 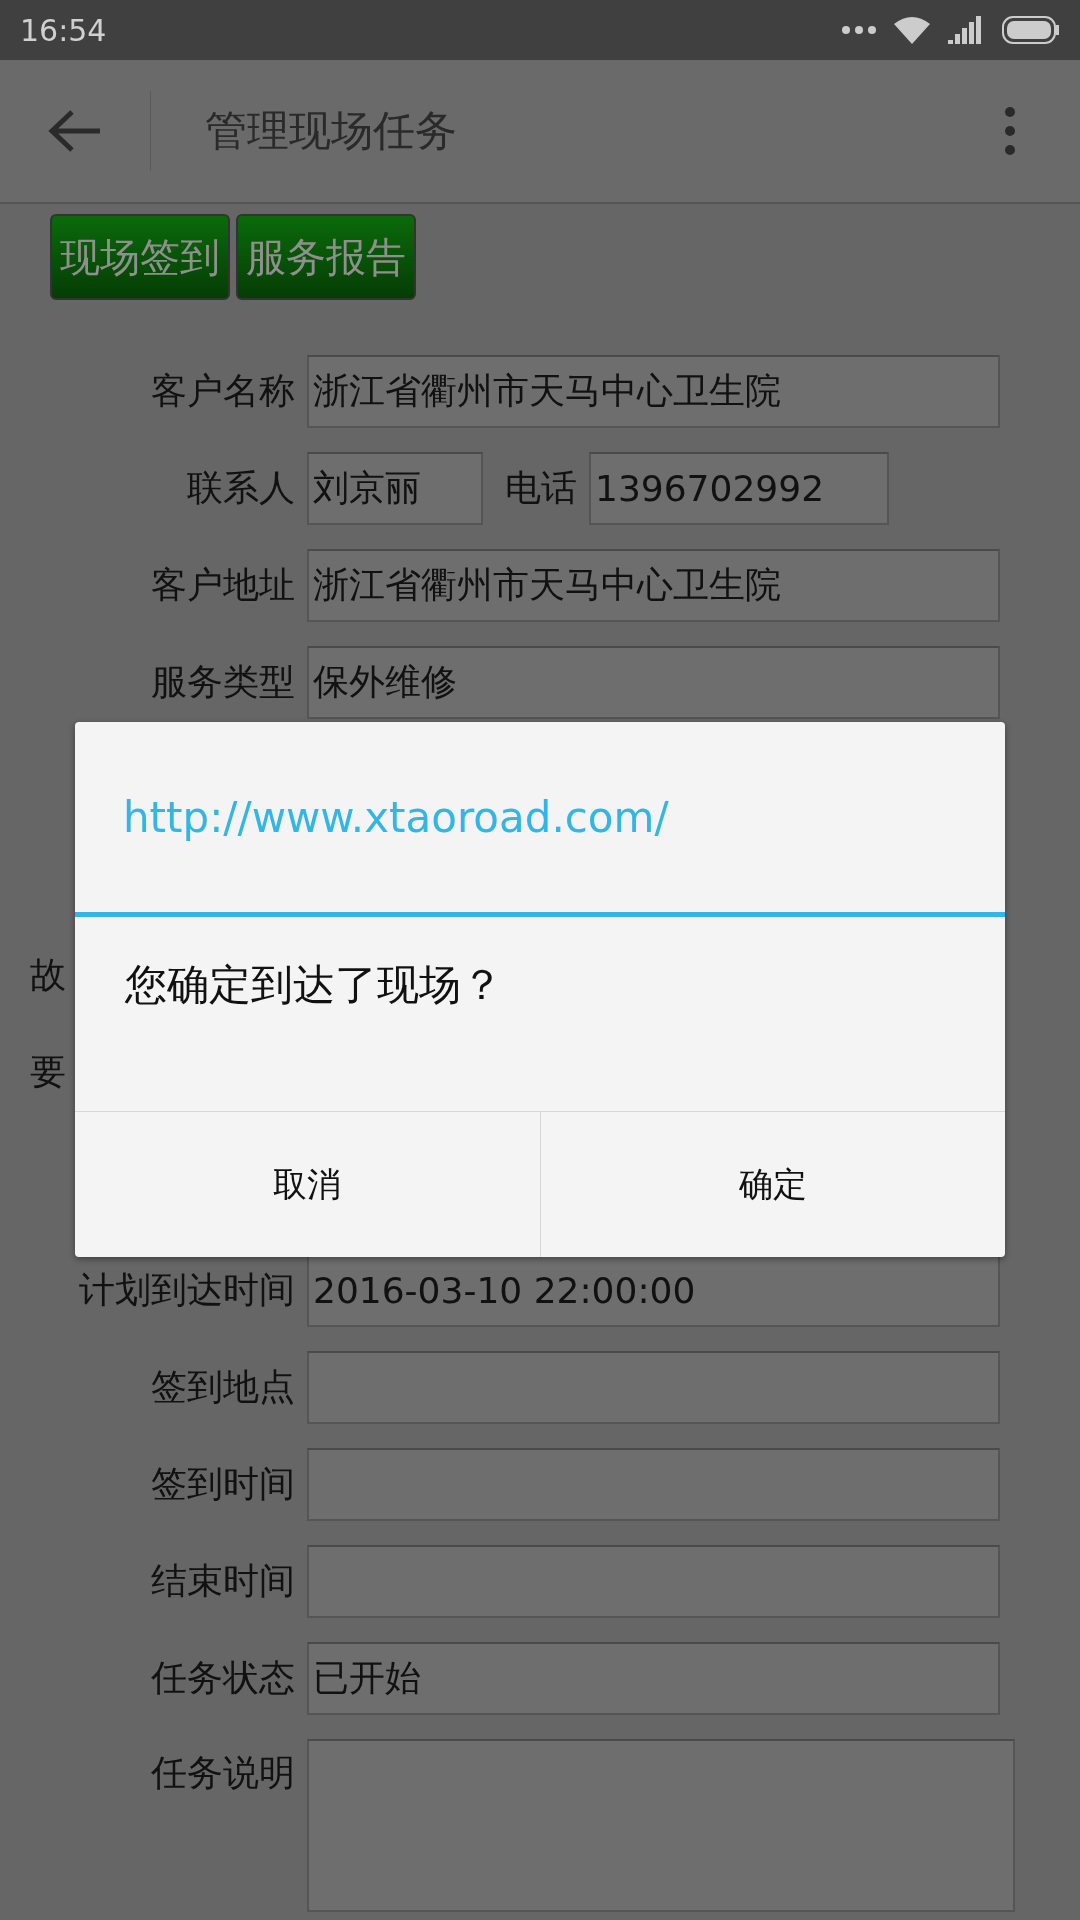 What do you see at coordinates (314, 985) in the screenshot?
I see `dialog-message: 您确定到达了现场？` at bounding box center [314, 985].